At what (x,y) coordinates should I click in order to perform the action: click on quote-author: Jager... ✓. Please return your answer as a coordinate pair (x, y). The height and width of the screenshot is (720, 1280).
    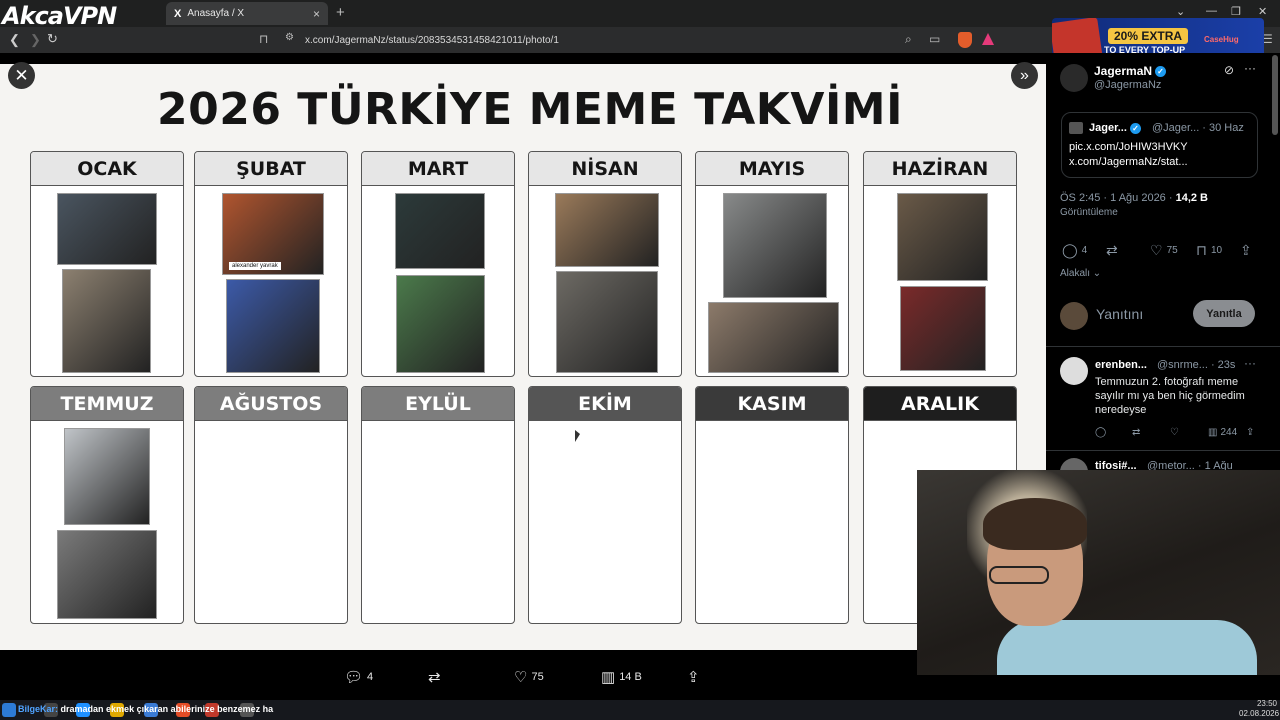
    Looking at the image, I should click on (1115, 128).